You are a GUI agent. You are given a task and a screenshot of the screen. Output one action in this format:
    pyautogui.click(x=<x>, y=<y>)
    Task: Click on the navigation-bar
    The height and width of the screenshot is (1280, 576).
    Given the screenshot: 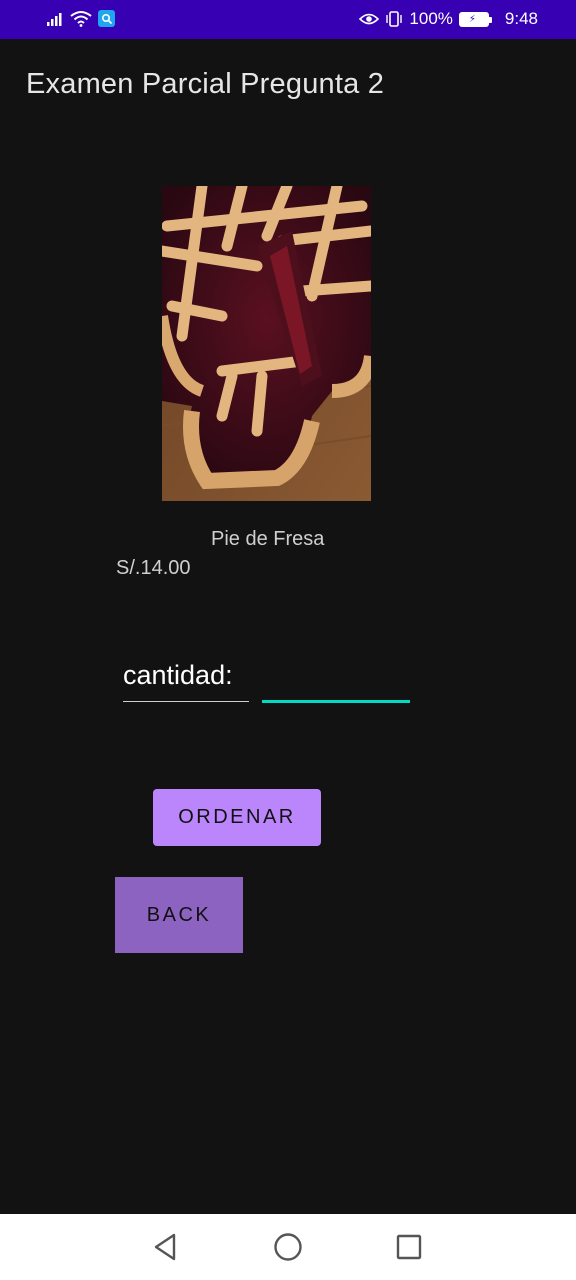 What is the action you would take?
    pyautogui.click(x=288, y=1247)
    